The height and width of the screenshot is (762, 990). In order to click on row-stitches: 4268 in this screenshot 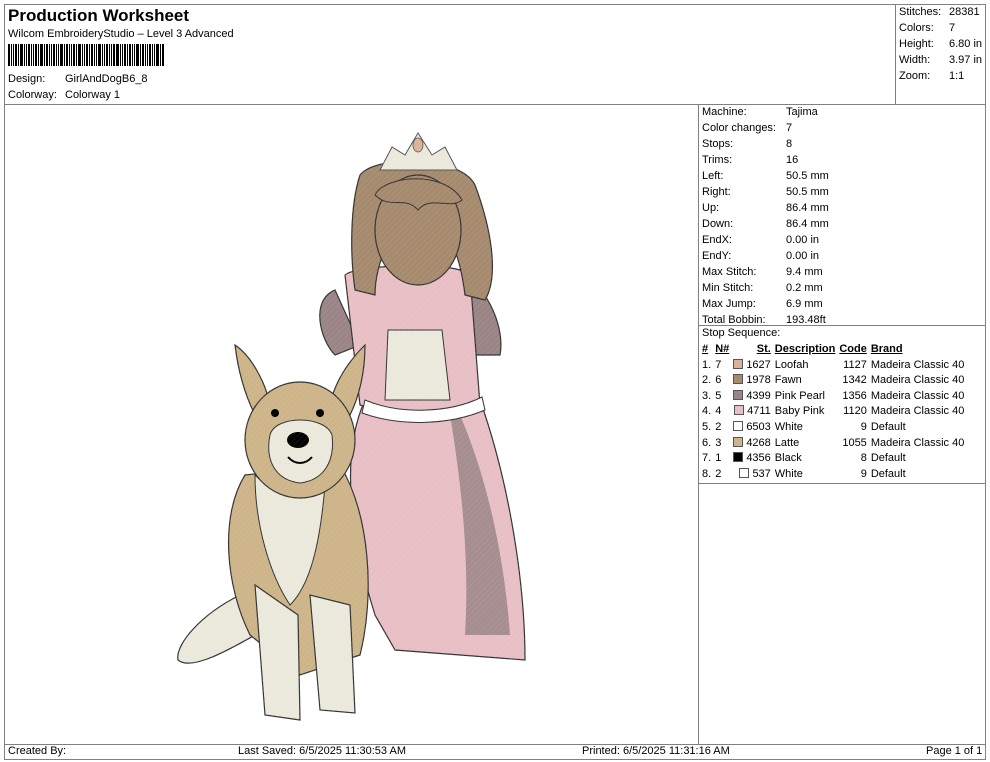, I will do `click(752, 444)`.